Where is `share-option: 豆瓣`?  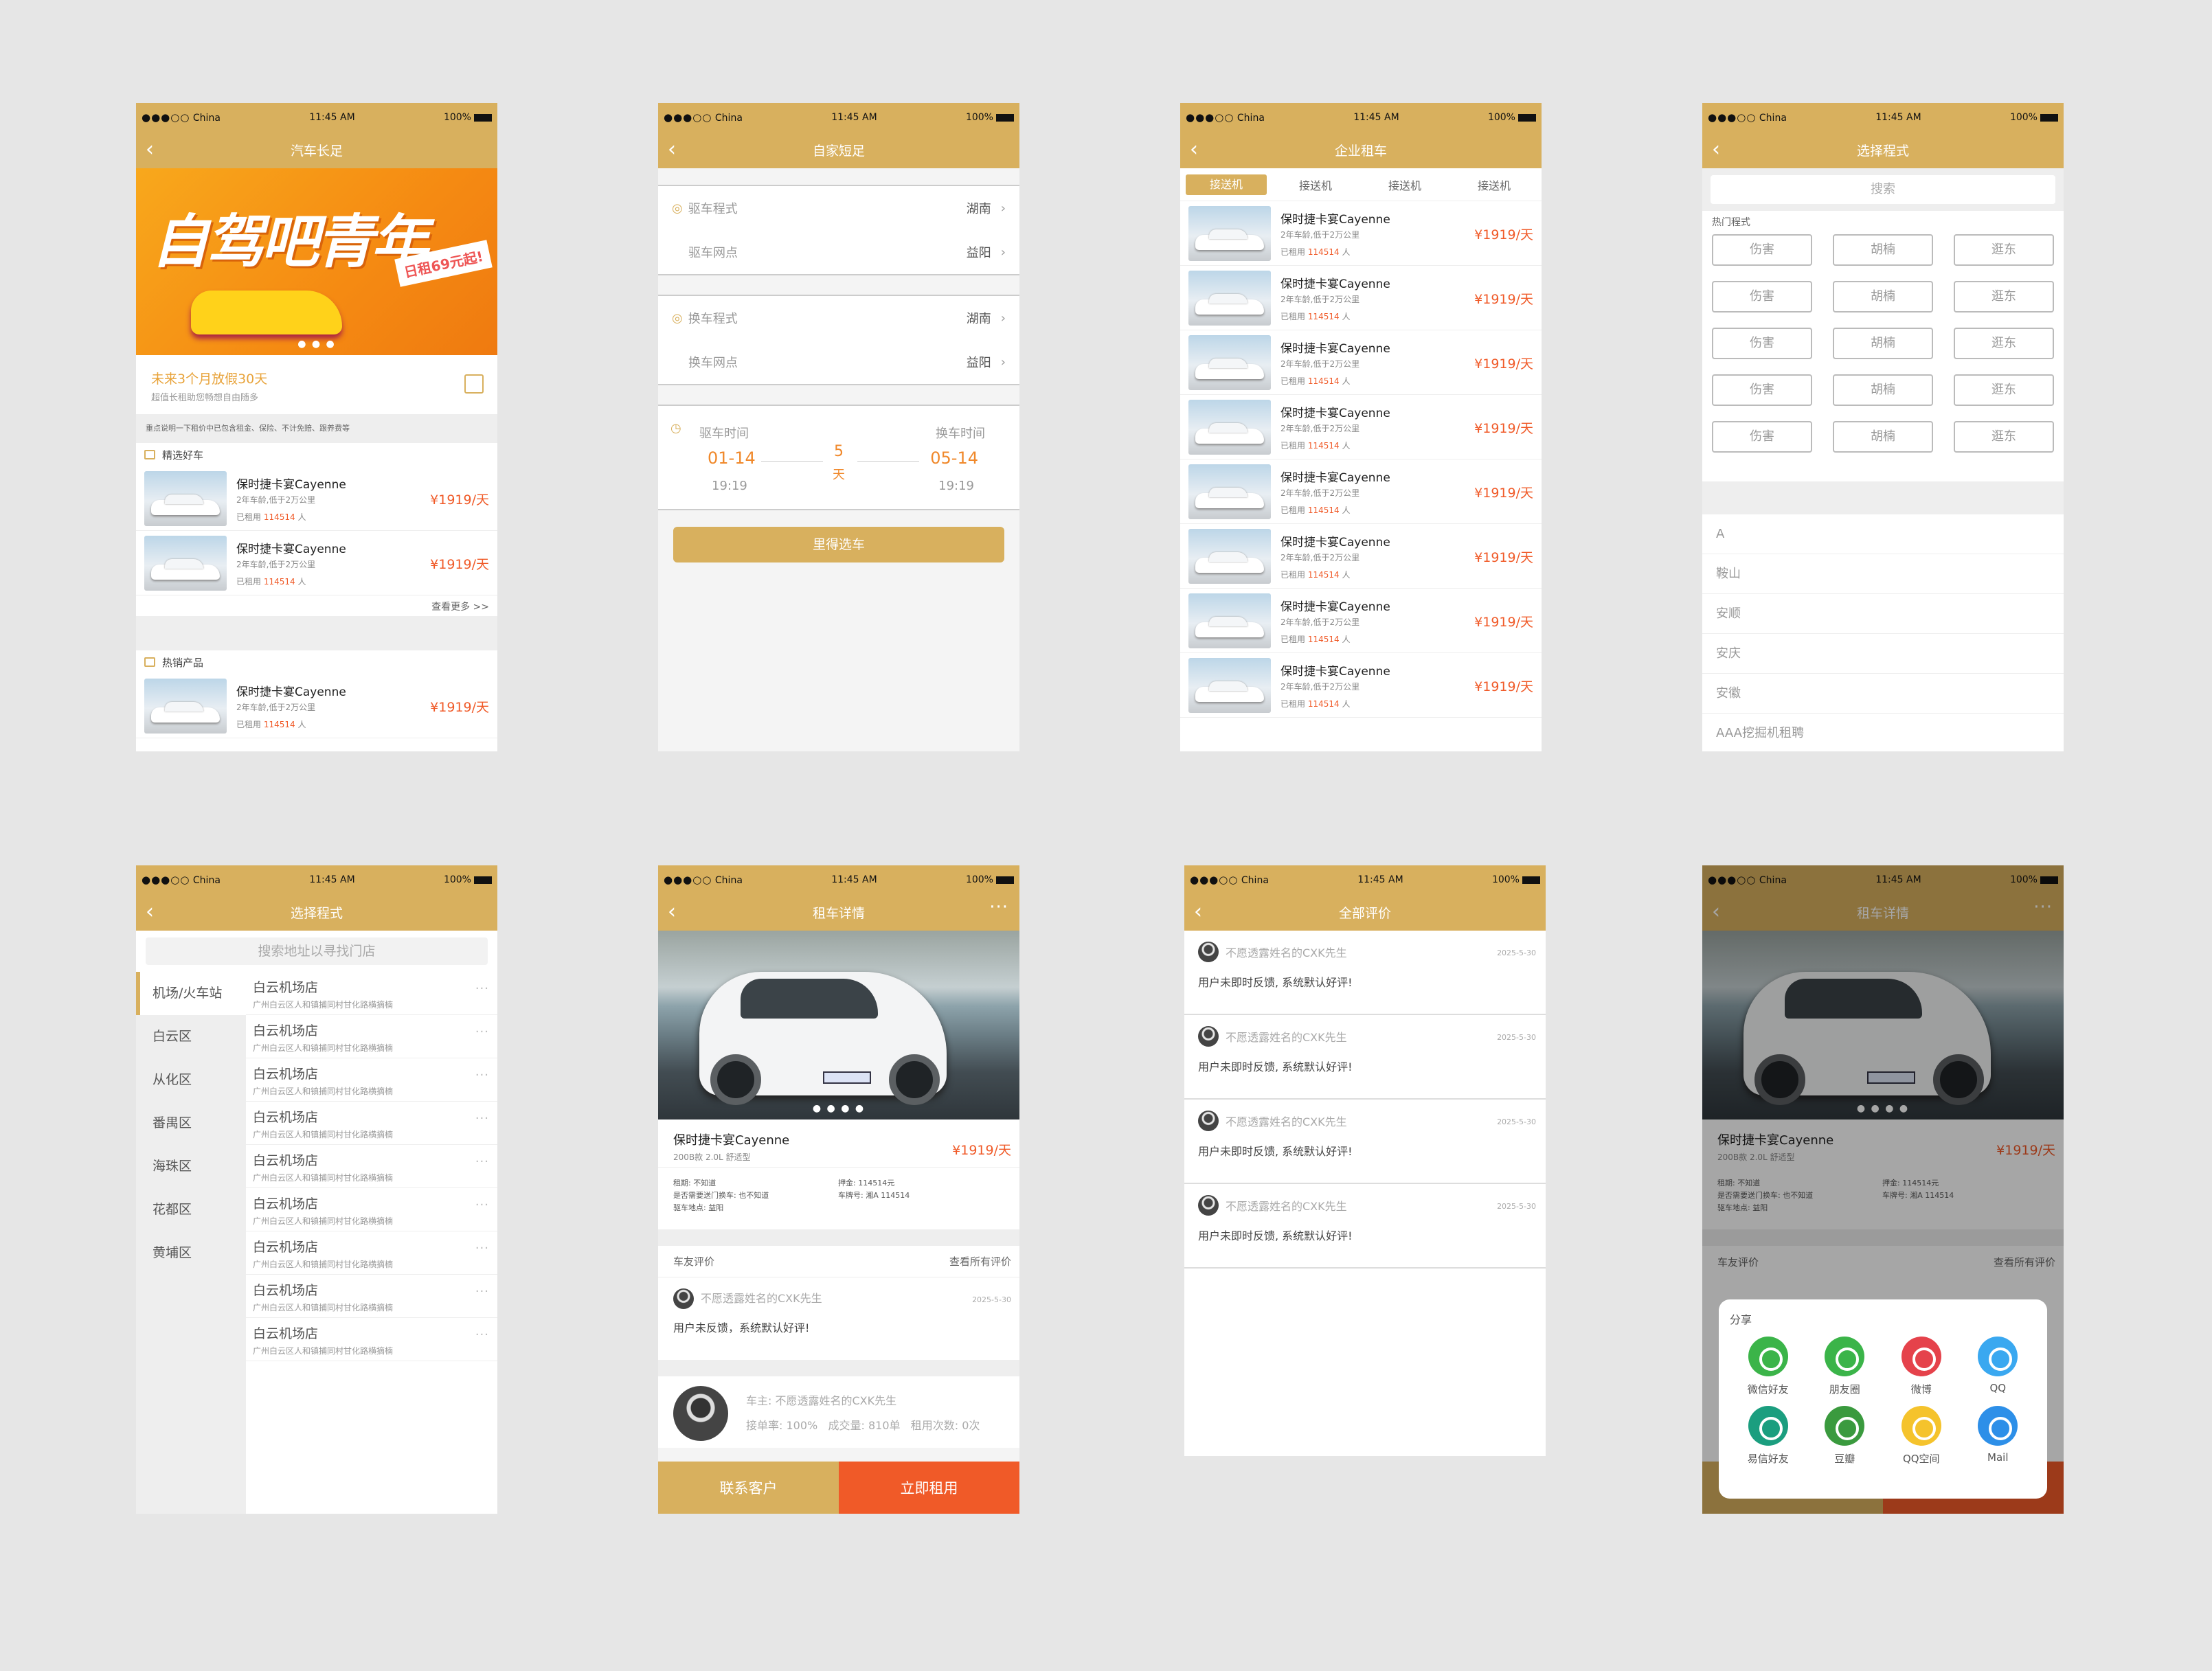 share-option: 豆瓣 is located at coordinates (1845, 1436).